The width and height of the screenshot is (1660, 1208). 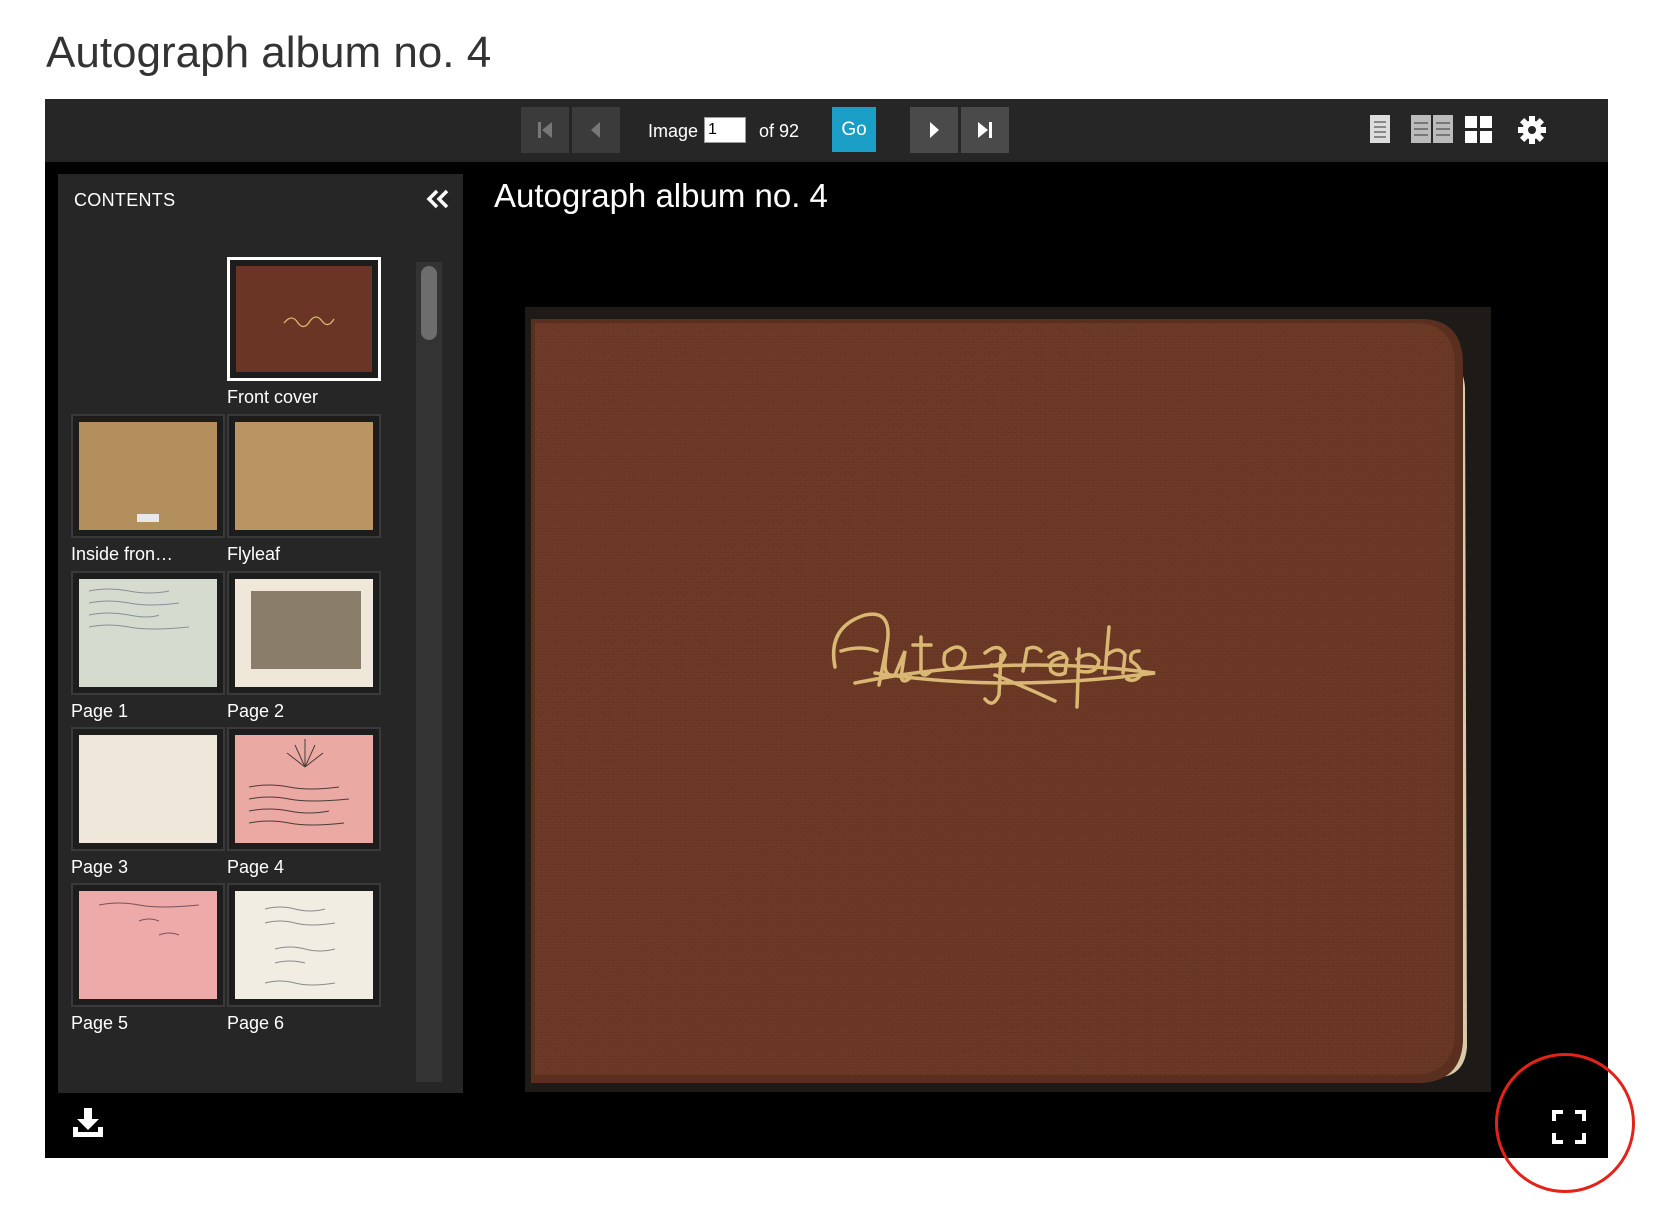 What do you see at coordinates (661, 195) in the screenshot?
I see `document-title: Autograph album no. 4` at bounding box center [661, 195].